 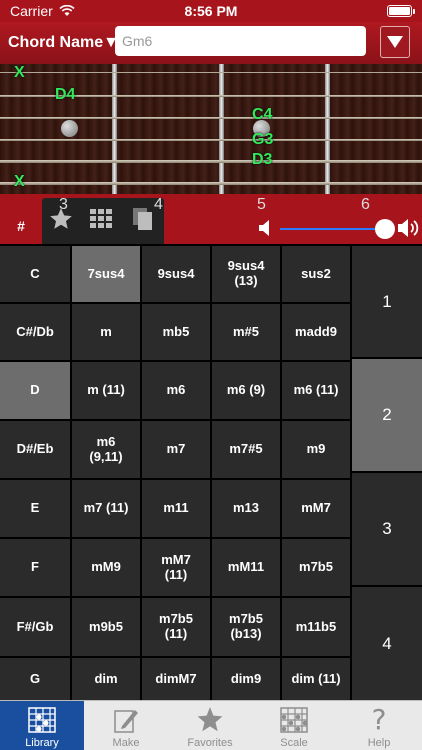 I want to click on root-note-c-sharp: C#/Db, so click(x=35, y=332).